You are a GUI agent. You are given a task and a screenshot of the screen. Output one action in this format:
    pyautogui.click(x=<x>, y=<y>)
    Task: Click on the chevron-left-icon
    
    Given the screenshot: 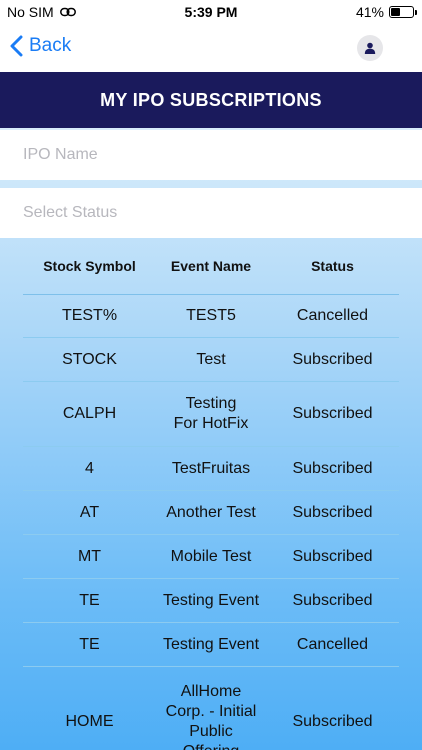 What is the action you would take?
    pyautogui.click(x=16, y=46)
    